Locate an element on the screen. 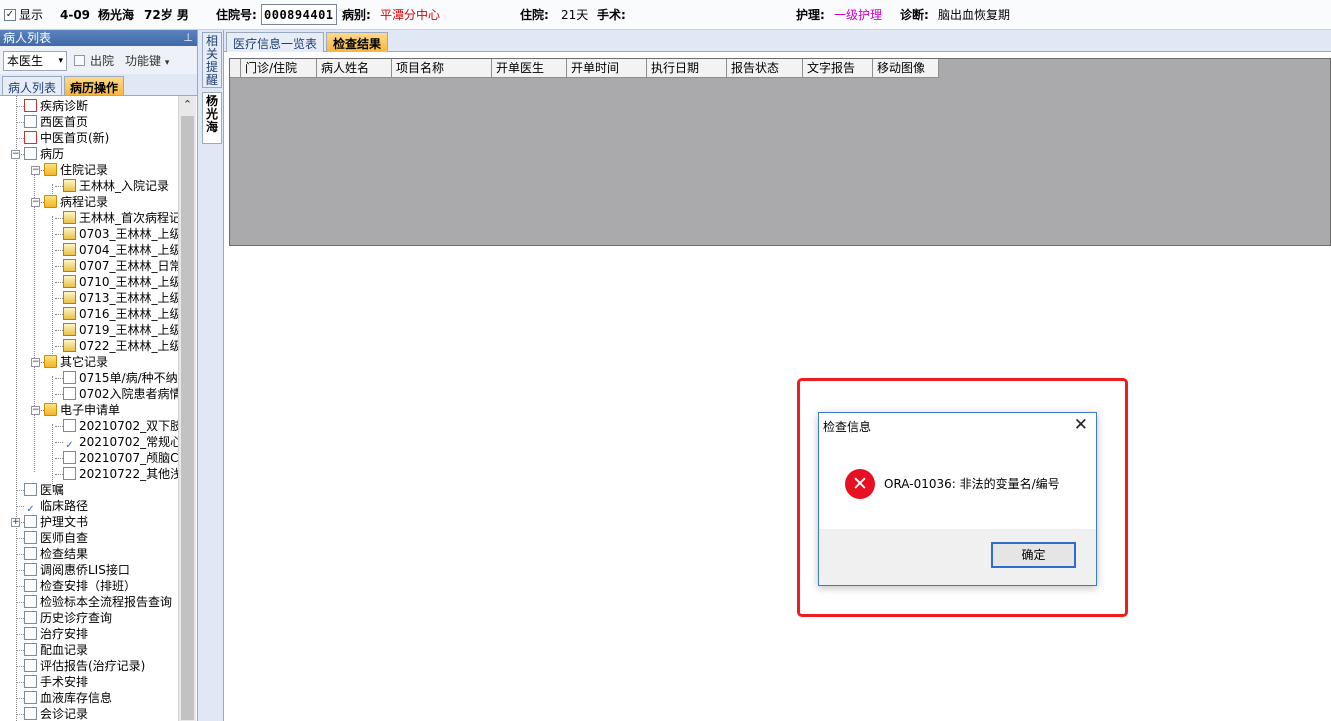  tree-item-progress-0710: 0710_王林林_上级 is located at coordinates (120, 282).